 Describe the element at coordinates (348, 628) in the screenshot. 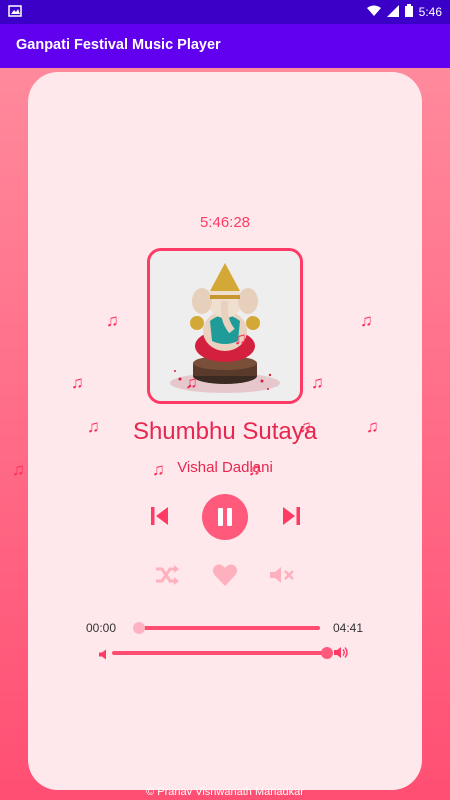

I see `total-duration: 04:41` at that location.